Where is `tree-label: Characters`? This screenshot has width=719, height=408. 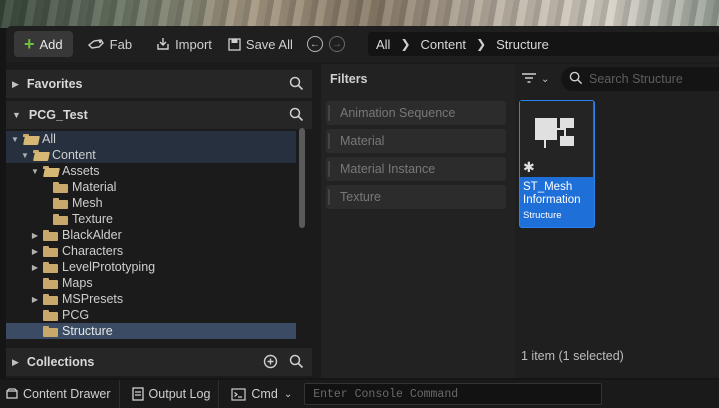 tree-label: Characters is located at coordinates (93, 251).